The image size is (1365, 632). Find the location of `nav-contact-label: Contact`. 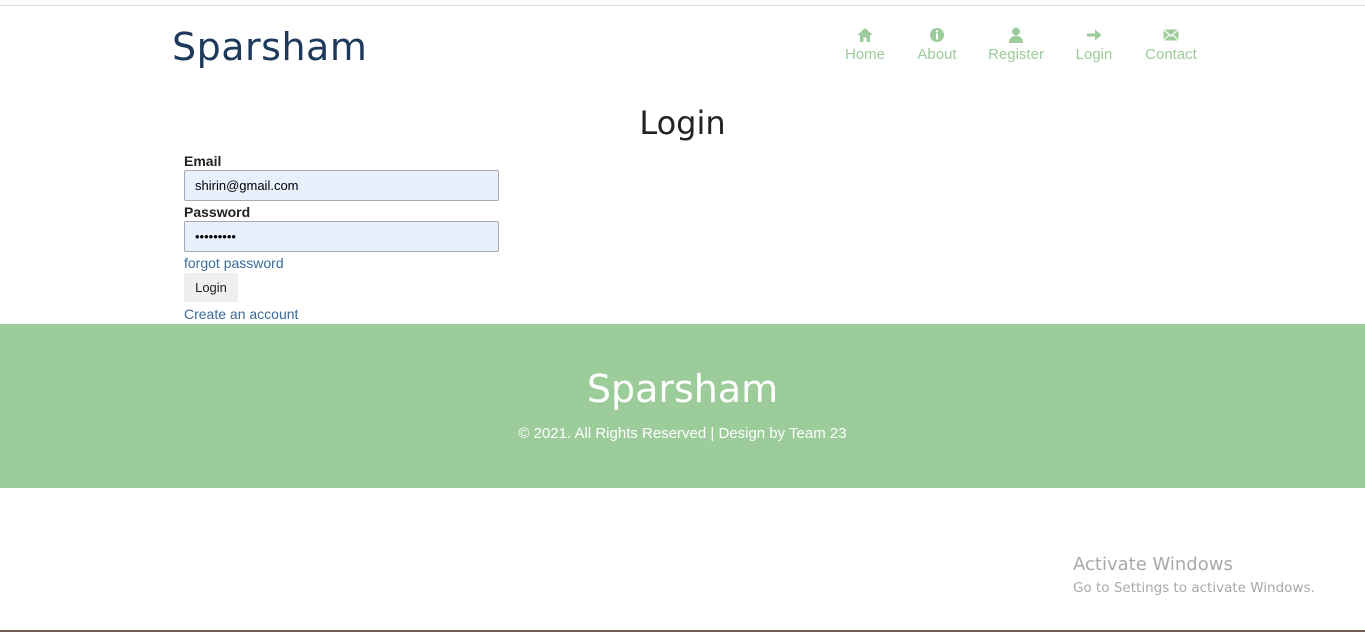

nav-contact-label: Contact is located at coordinates (1171, 54).